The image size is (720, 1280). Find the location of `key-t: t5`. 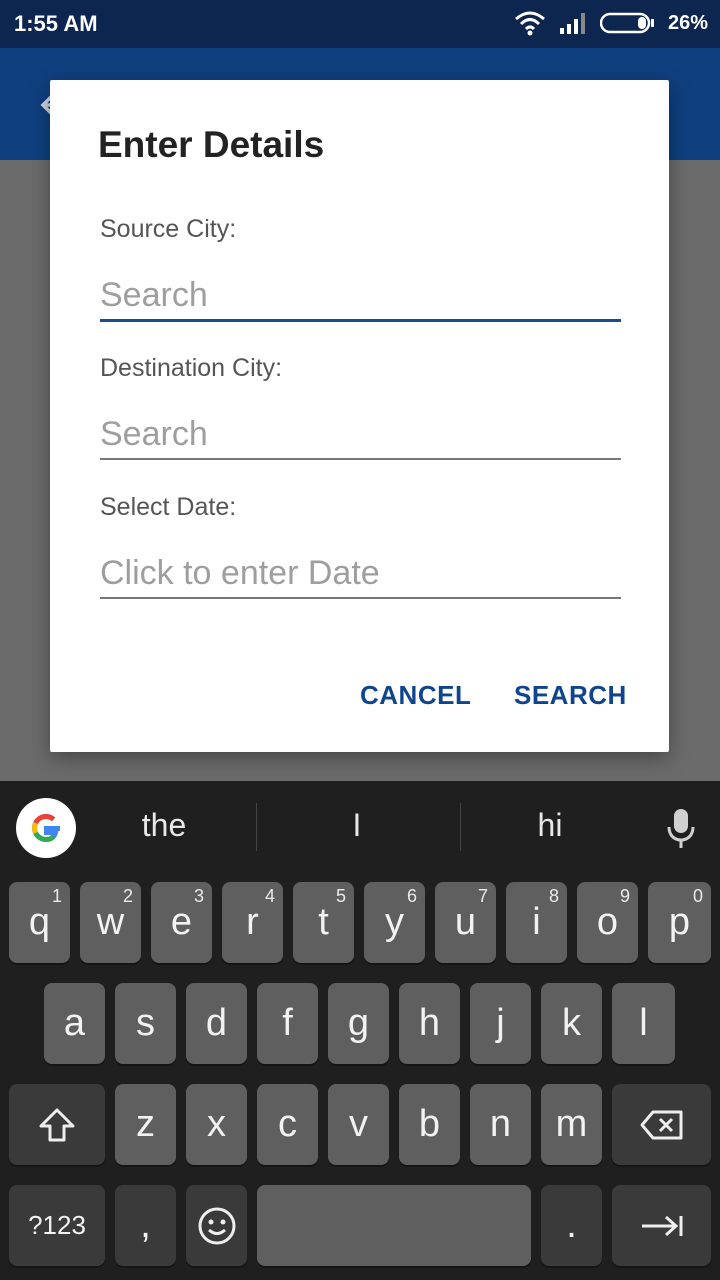

key-t: t5 is located at coordinates (323, 922).